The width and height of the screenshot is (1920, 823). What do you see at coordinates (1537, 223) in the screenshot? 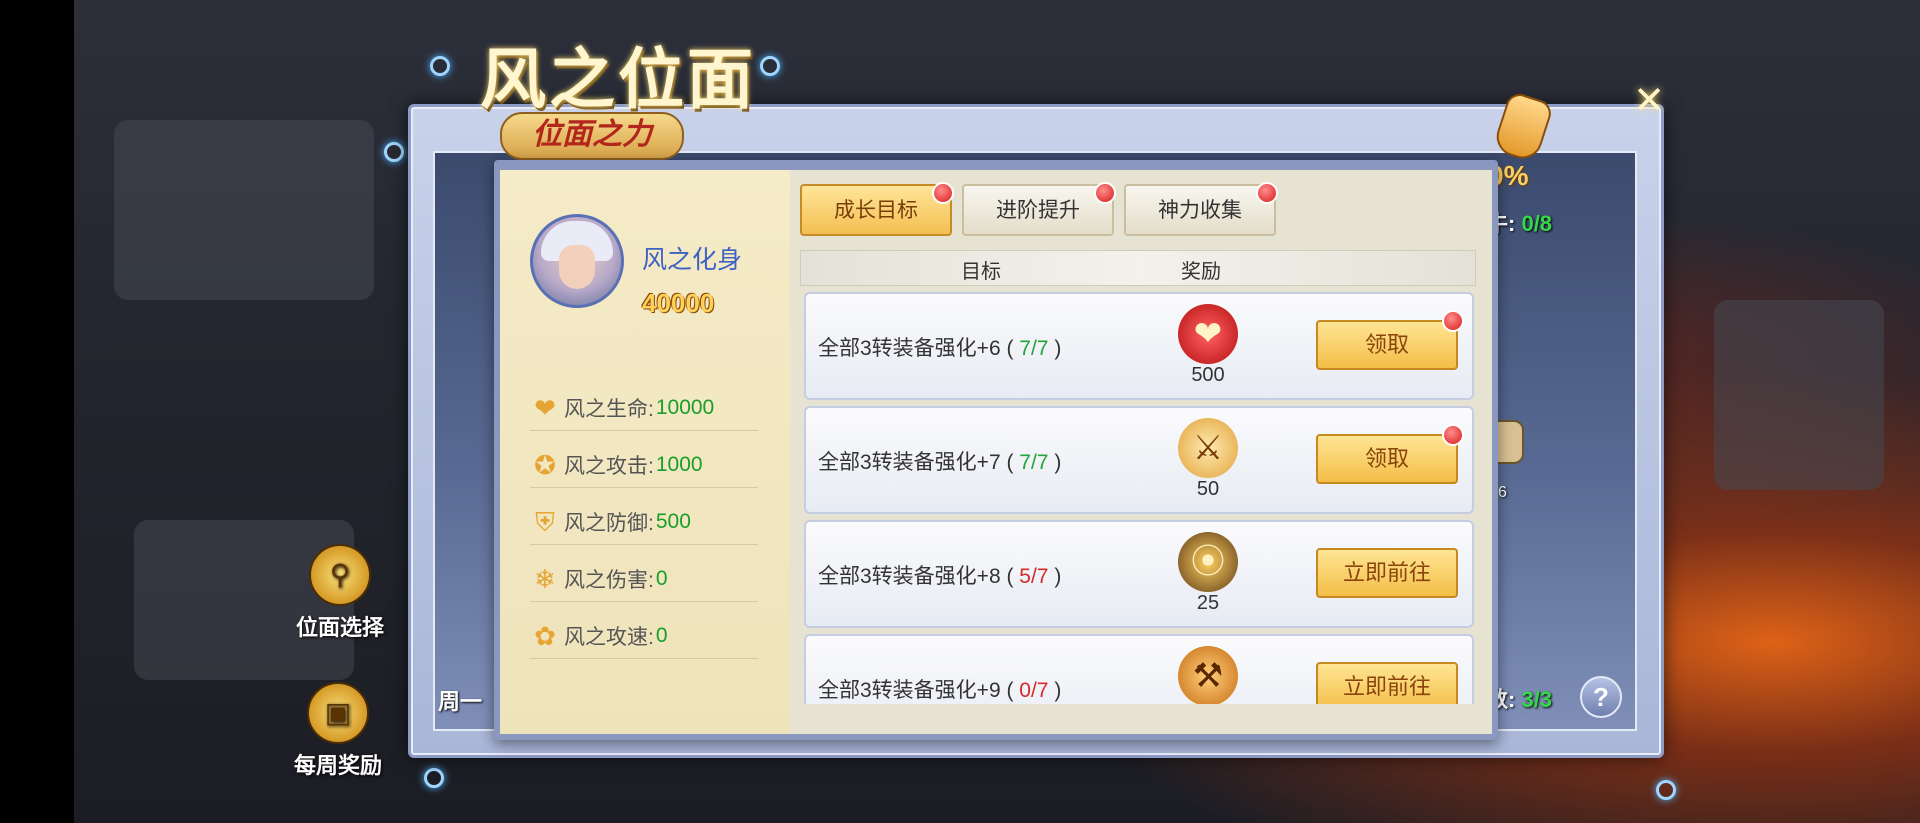
I see `condition-value: 0/8` at bounding box center [1537, 223].